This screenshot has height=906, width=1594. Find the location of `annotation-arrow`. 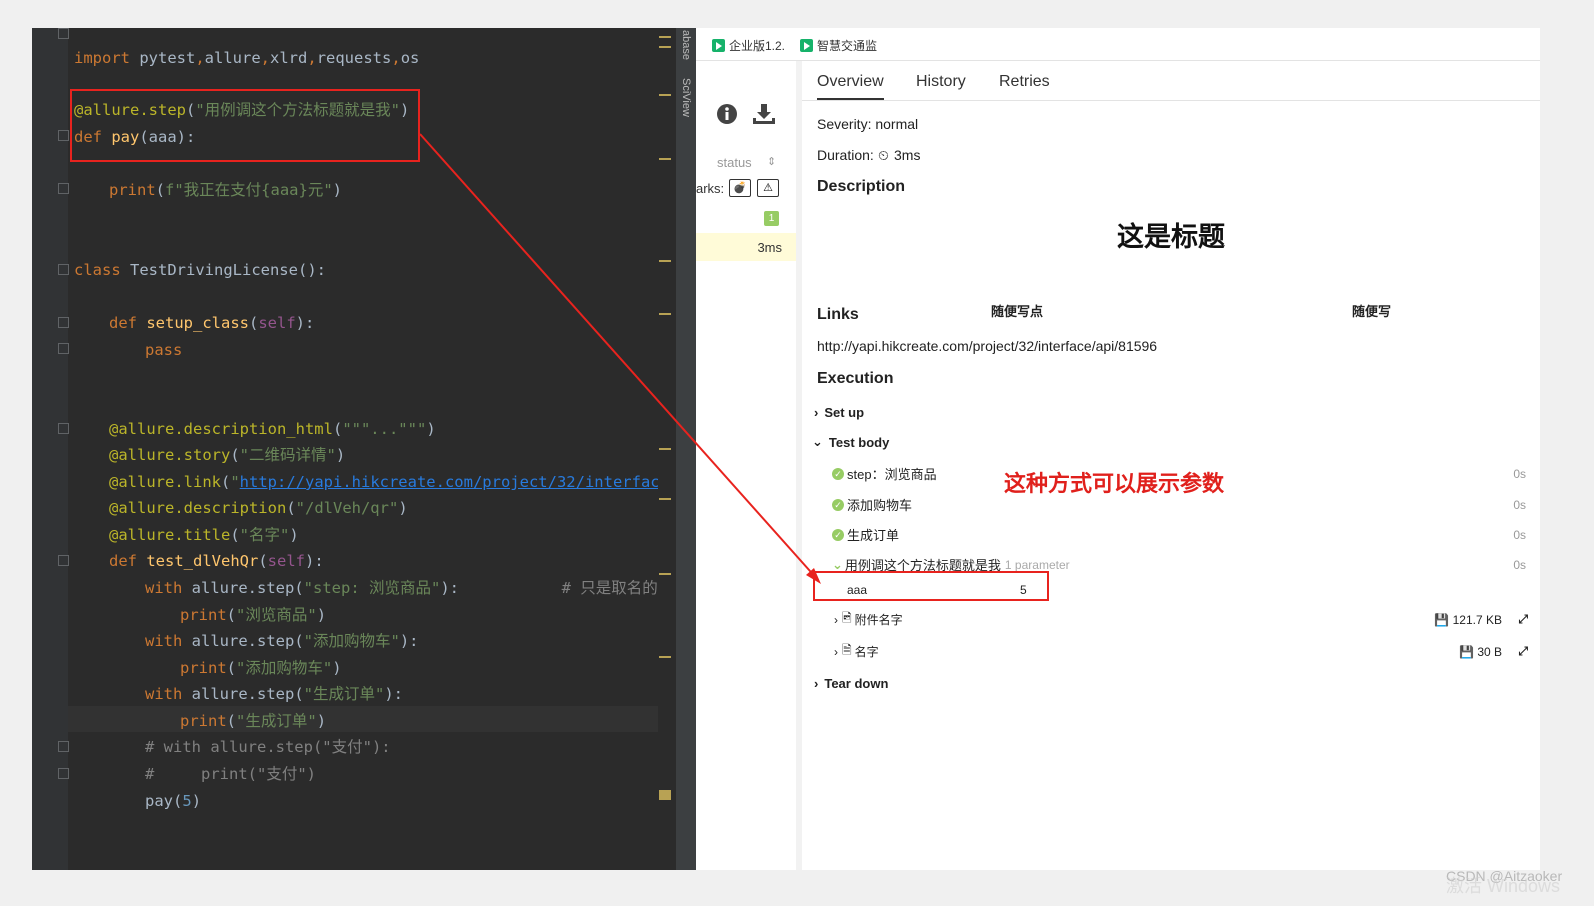

annotation-arrow is located at coordinates (620, 358).